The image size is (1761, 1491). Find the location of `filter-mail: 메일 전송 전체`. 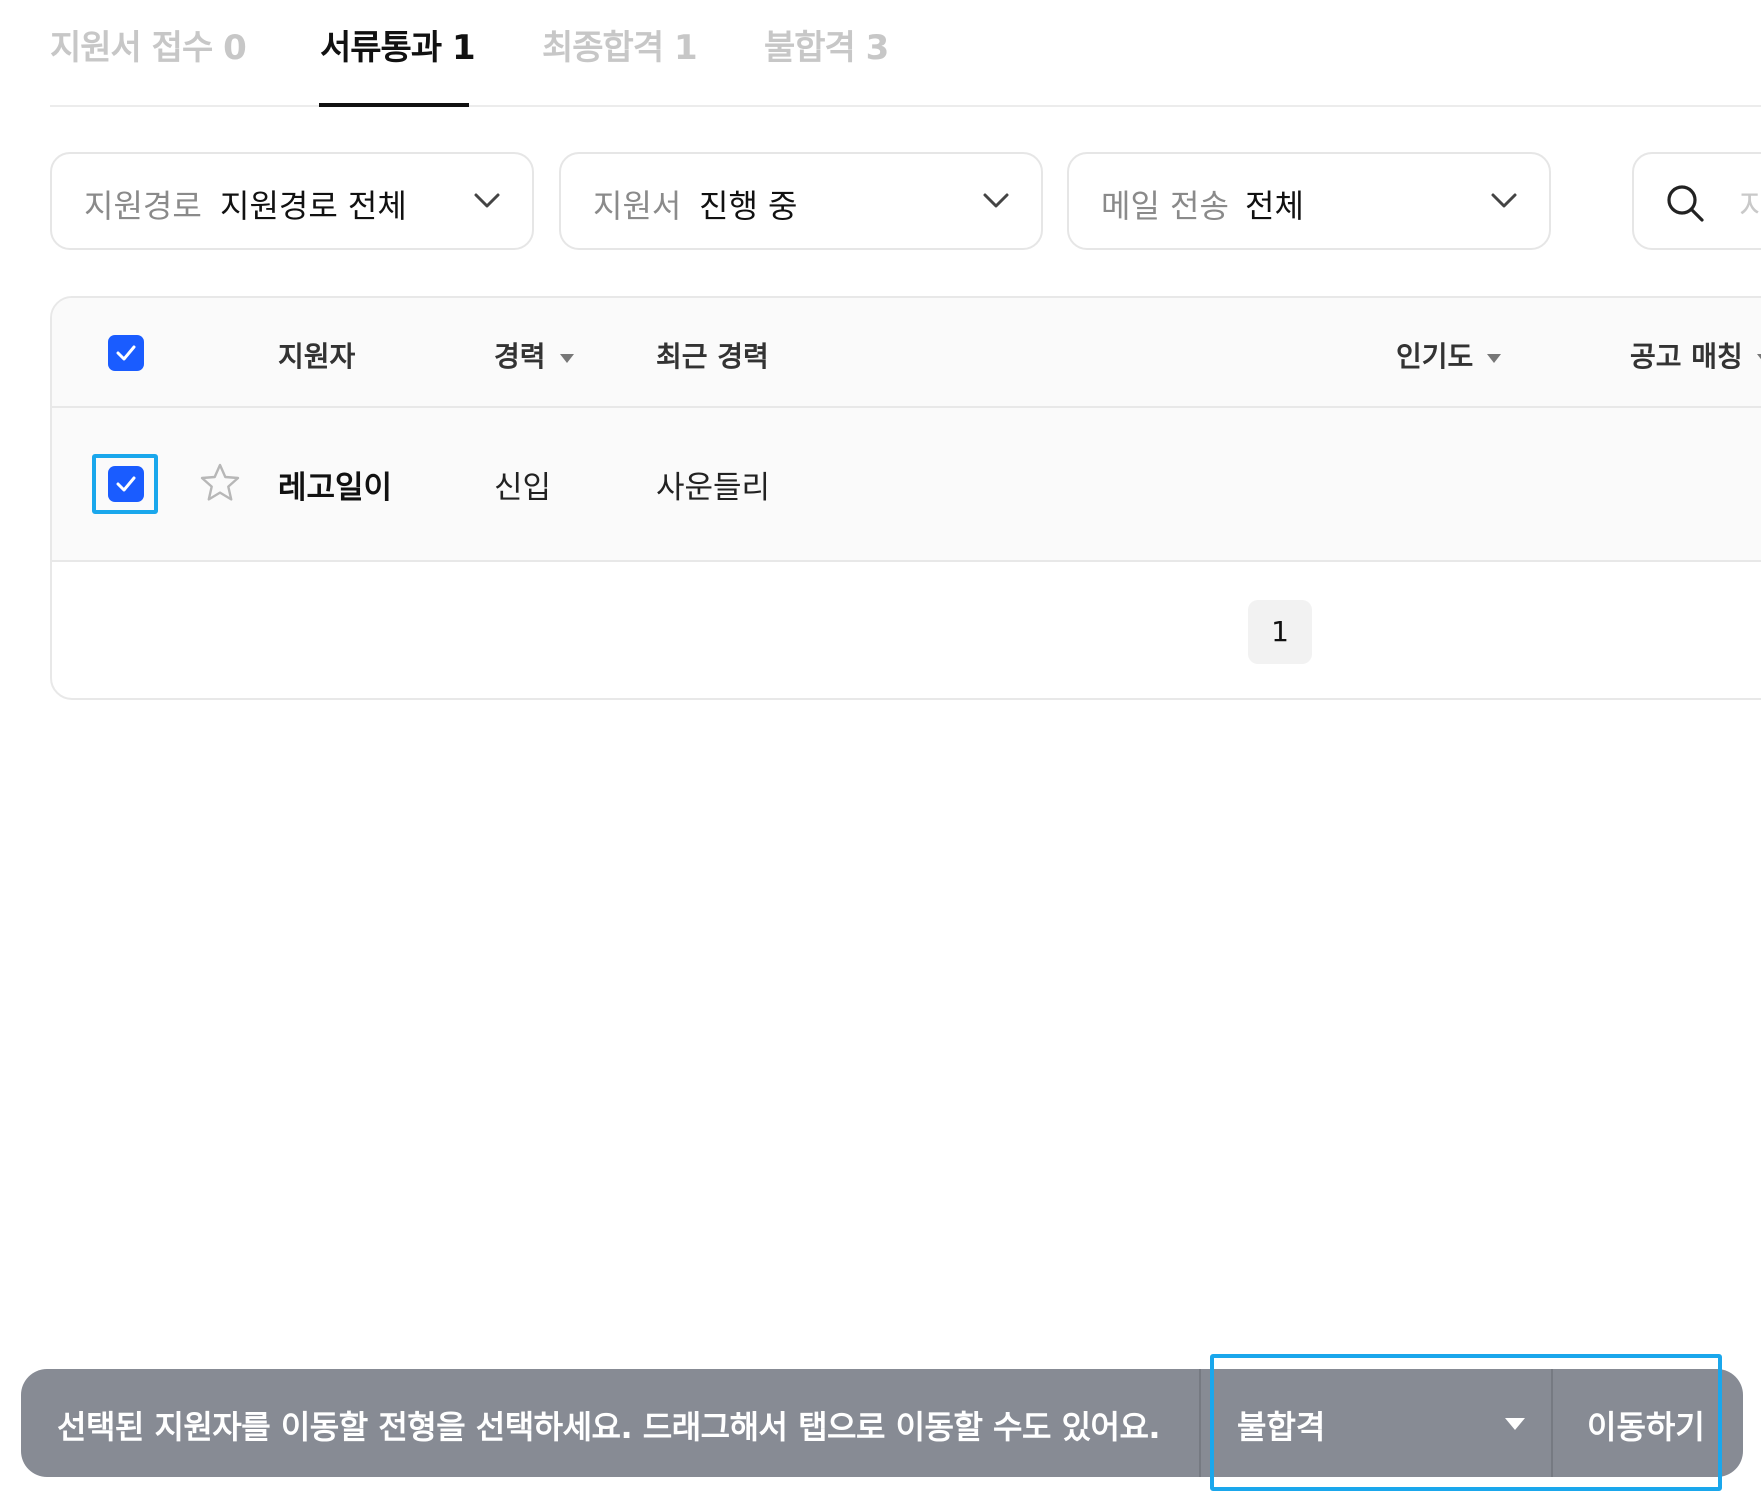

filter-mail: 메일 전송 전체 is located at coordinates (1309, 201).